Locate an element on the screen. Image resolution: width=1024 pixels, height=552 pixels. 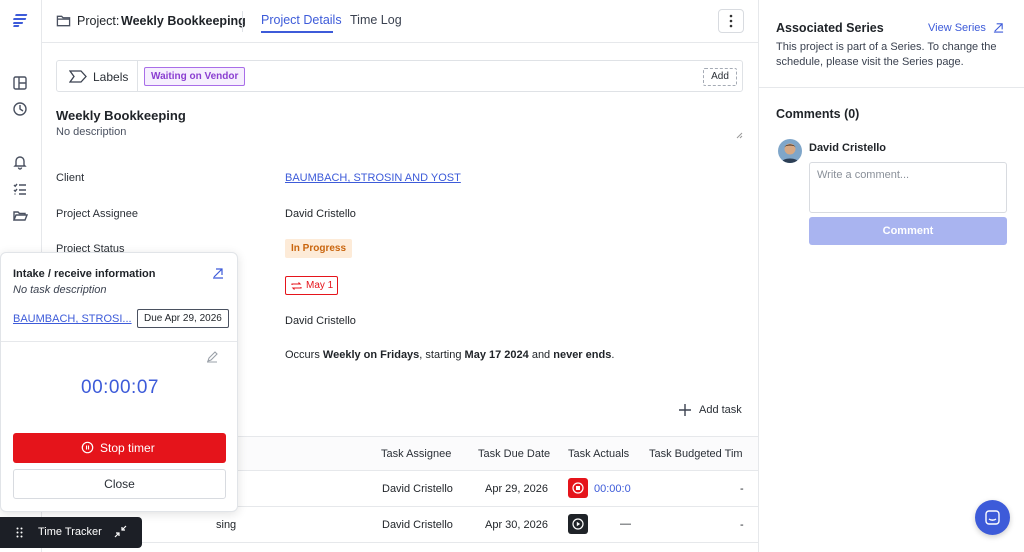
project-prefix: Project: is located at coordinates (98, 21).